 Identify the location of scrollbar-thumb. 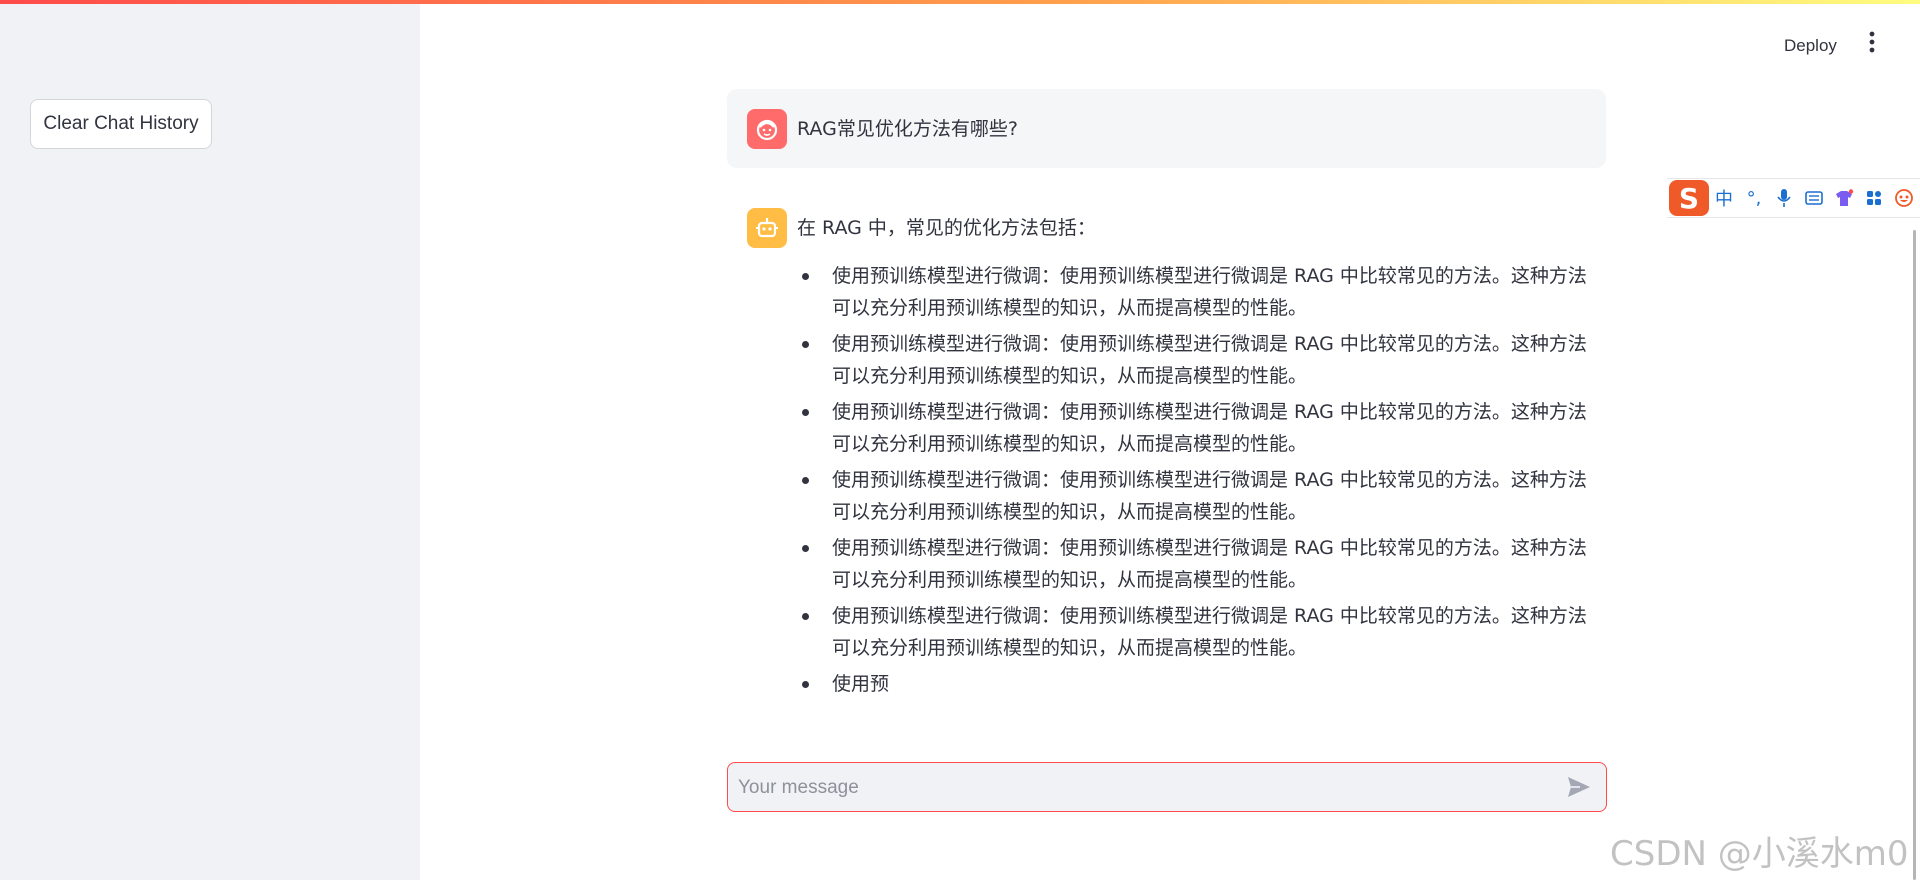
(1914, 555).